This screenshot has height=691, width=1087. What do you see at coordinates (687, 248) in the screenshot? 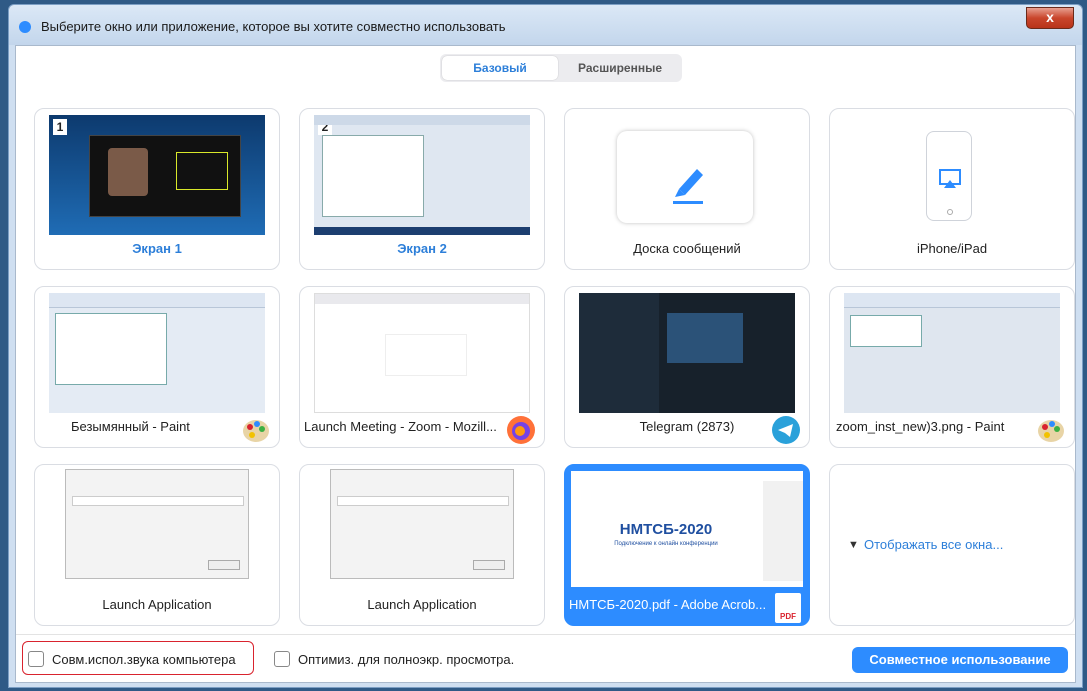
I see `tile-label: Доска сообщений` at bounding box center [687, 248].